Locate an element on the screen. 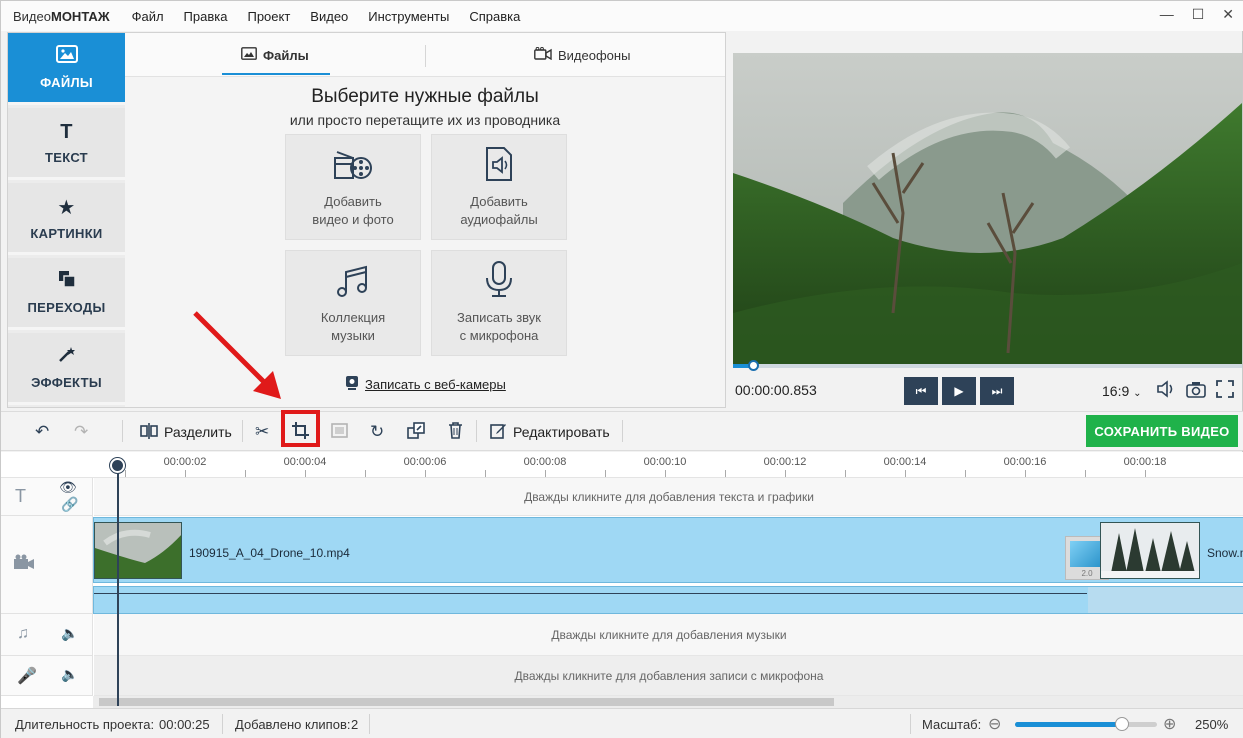 The image size is (1243, 738). sidebar-item-text: T ТЕКСТ is located at coordinates (66, 144).